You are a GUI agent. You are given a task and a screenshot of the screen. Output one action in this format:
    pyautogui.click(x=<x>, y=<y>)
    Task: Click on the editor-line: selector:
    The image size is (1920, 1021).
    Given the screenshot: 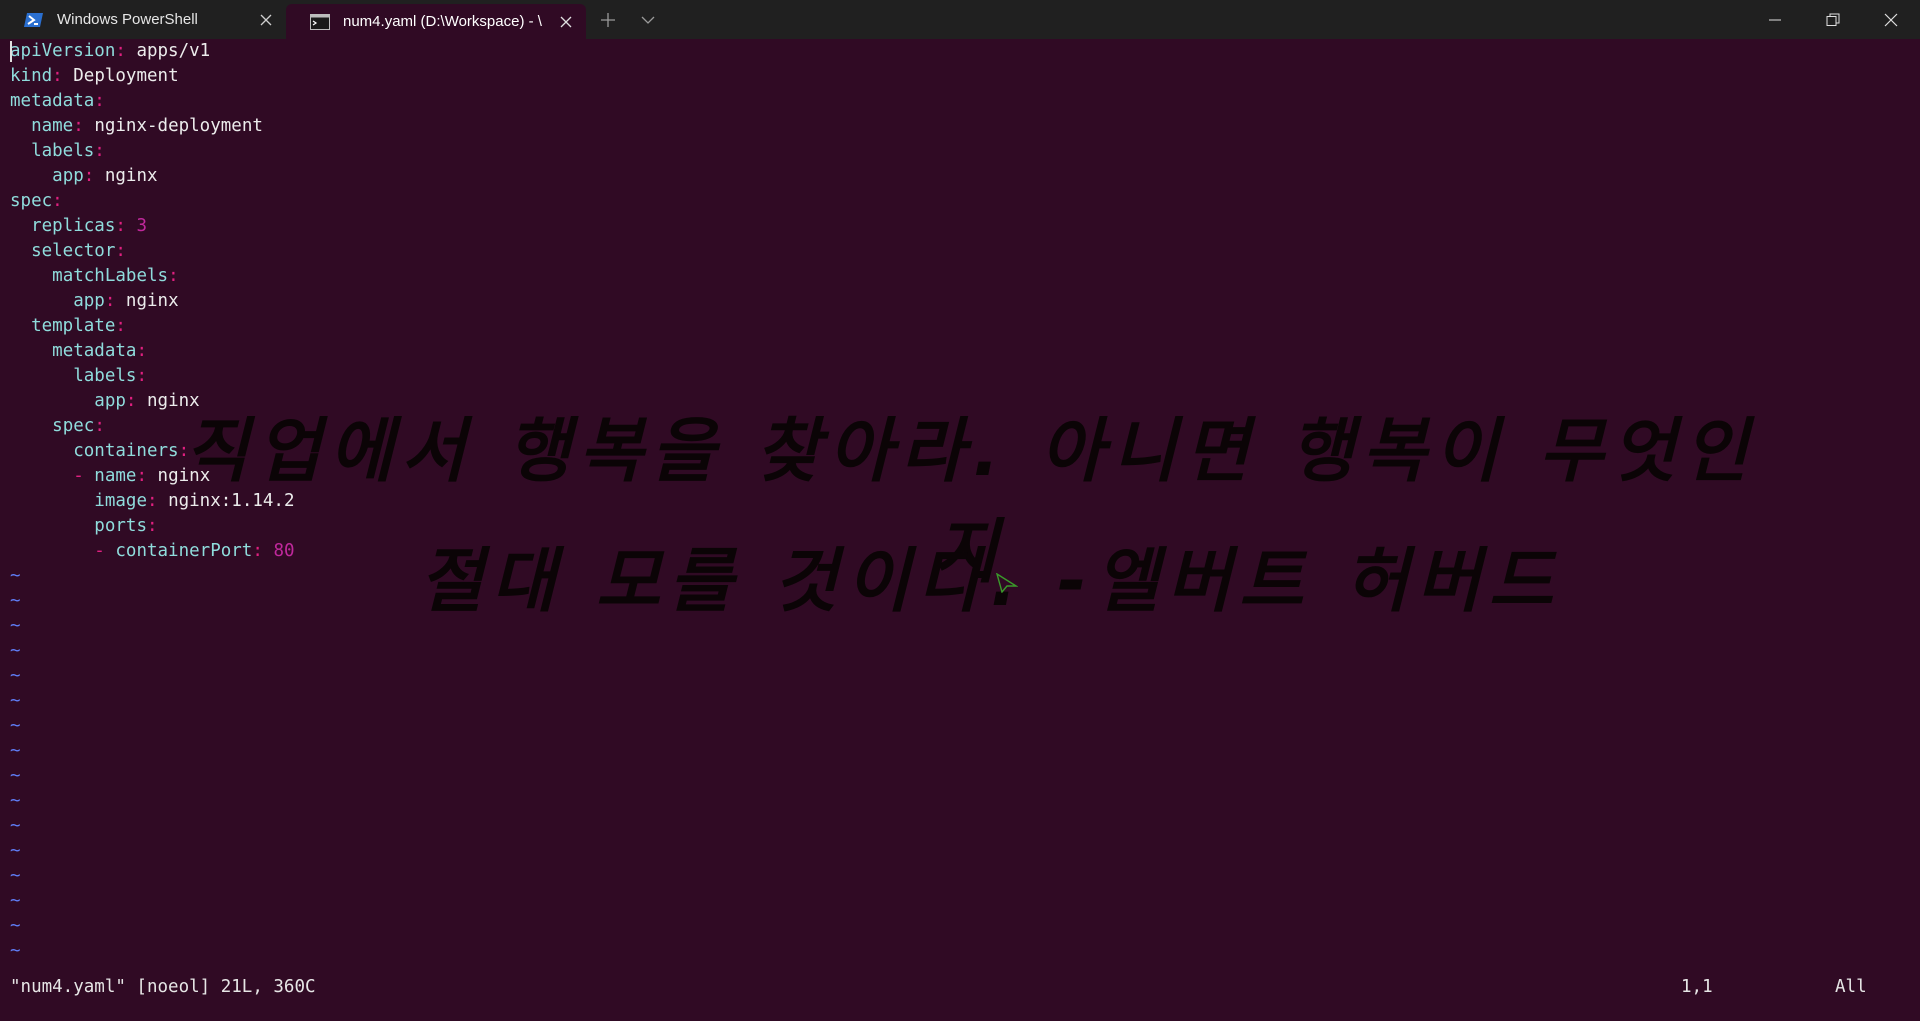 What is the action you would take?
    pyautogui.click(x=960, y=251)
    